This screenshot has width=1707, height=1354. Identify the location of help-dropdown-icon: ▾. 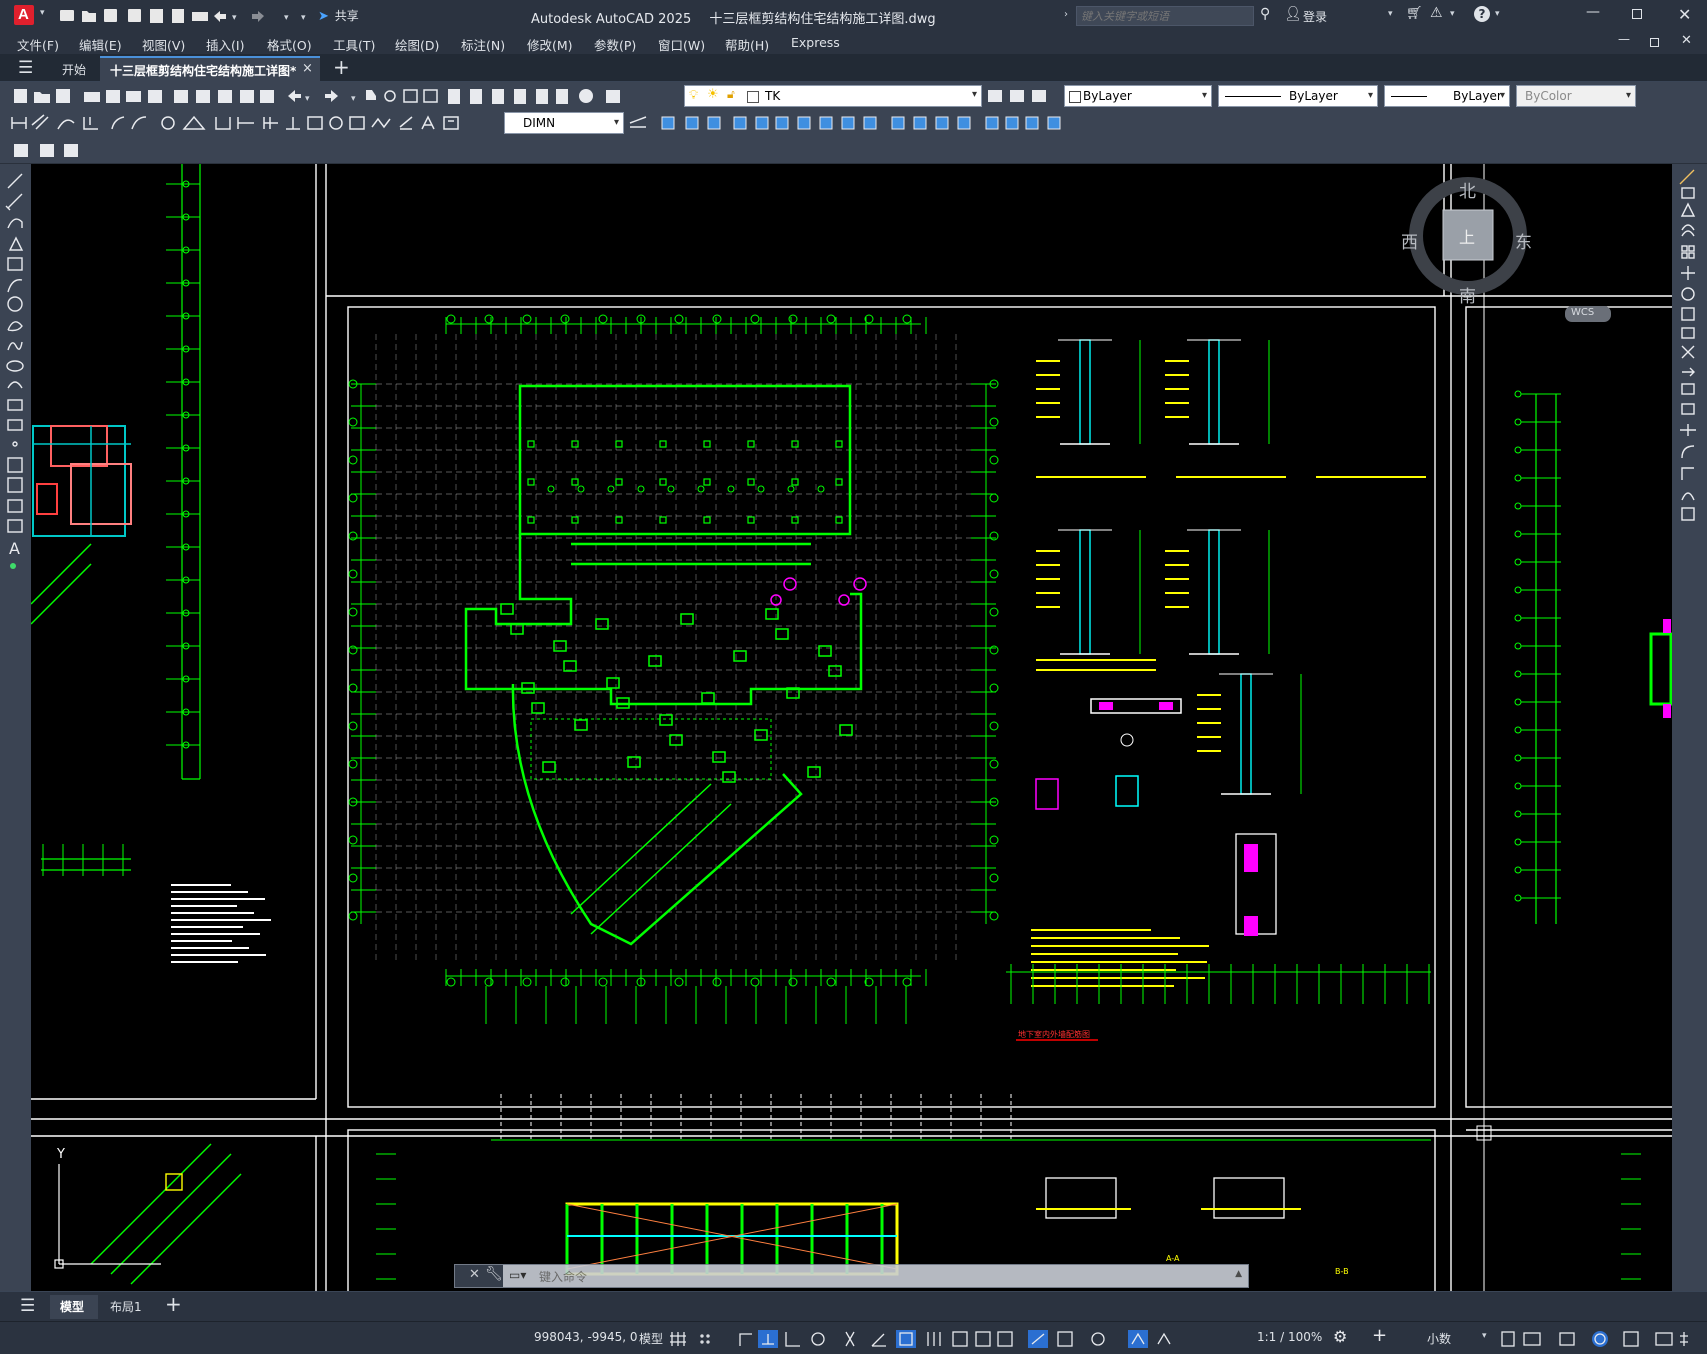
(1497, 14).